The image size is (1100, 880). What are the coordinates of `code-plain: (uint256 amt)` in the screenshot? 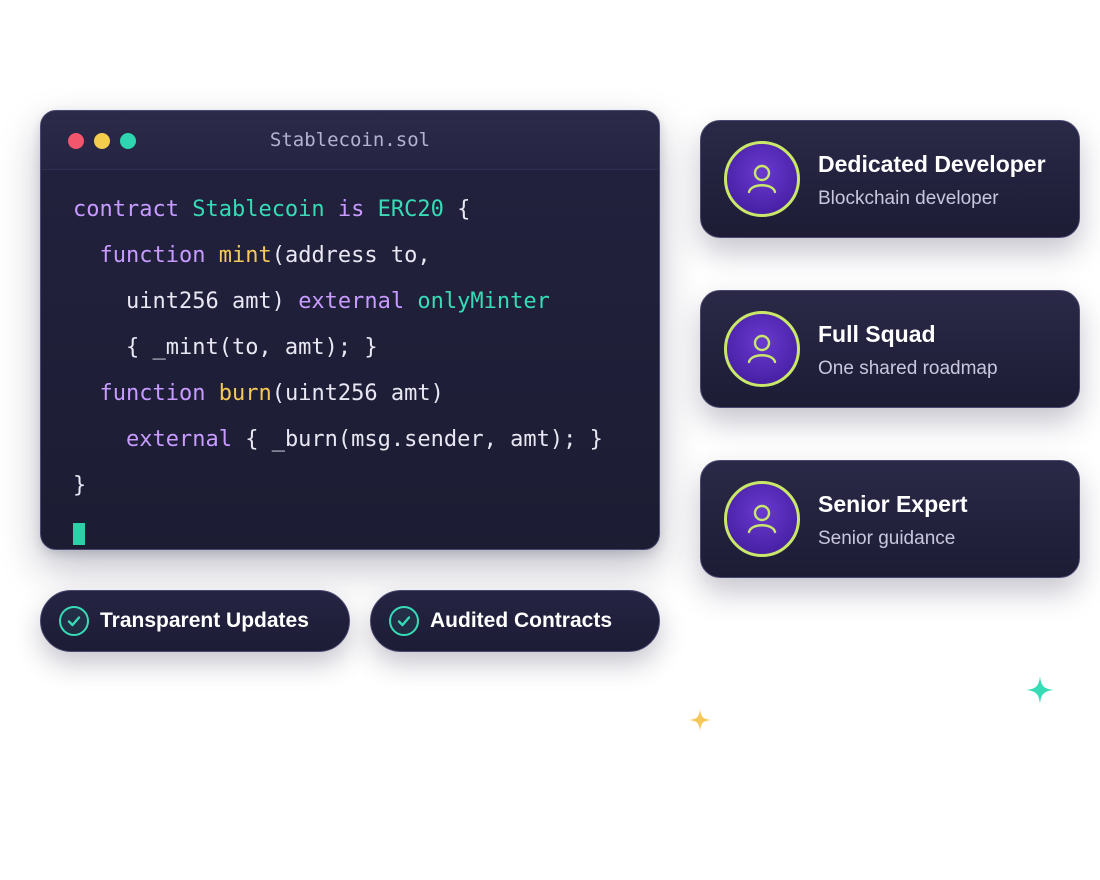 It's located at (357, 393).